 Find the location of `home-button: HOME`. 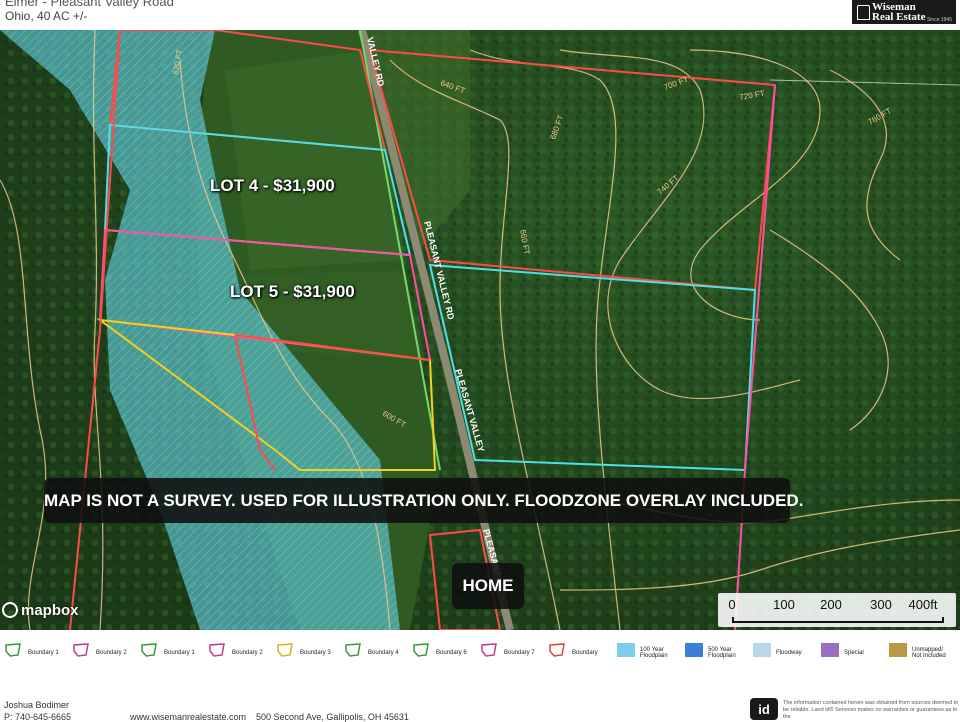

home-button: HOME is located at coordinates (488, 586).